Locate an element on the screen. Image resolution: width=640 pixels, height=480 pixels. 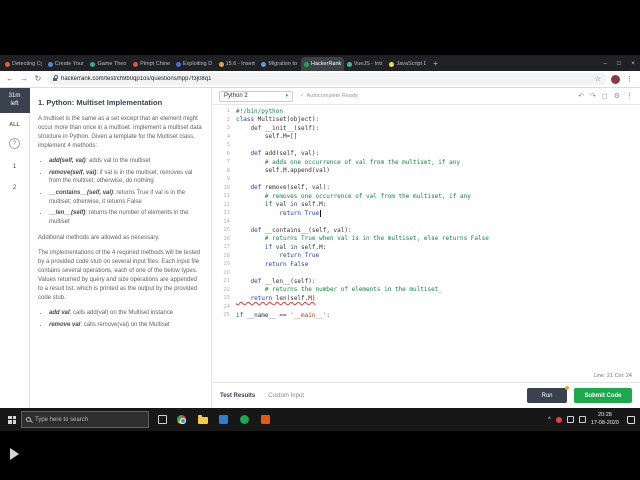
line-number: 20 is located at coordinates (226, 272).